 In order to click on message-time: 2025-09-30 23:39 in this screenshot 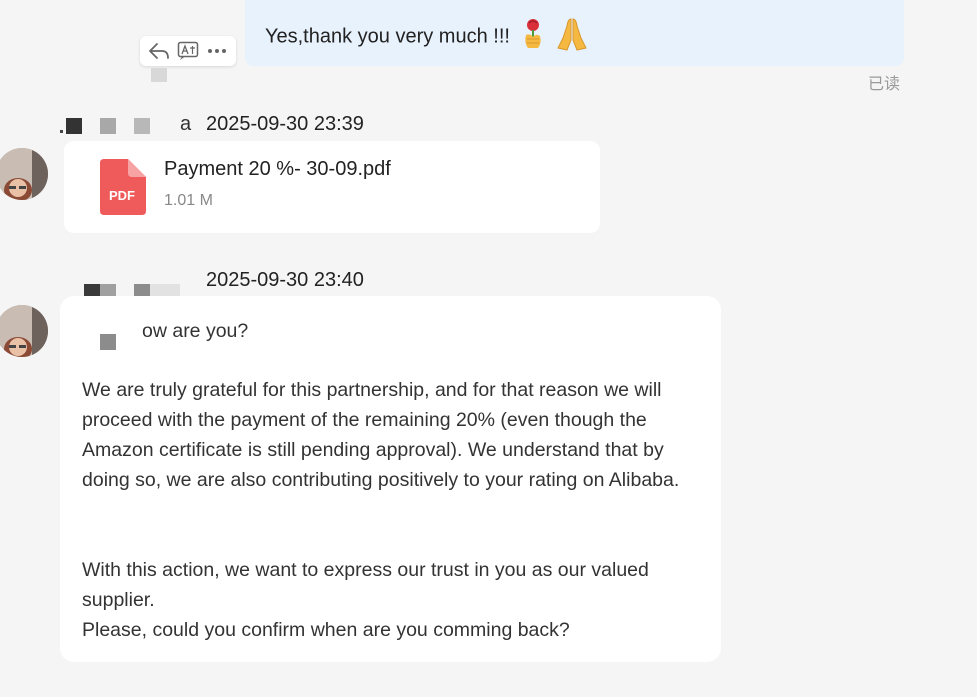, I will do `click(285, 124)`.